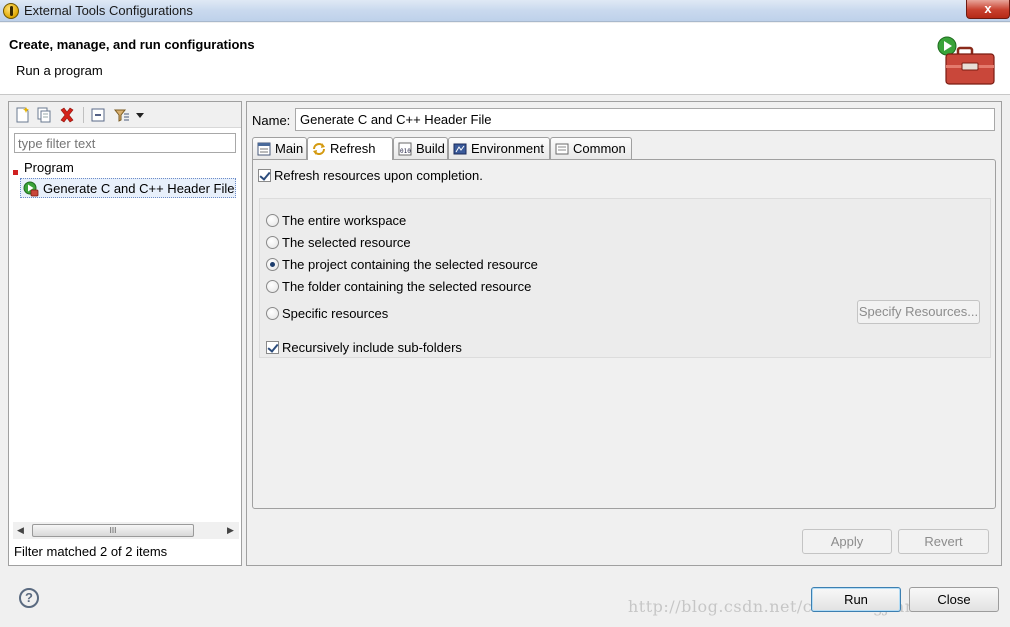  What do you see at coordinates (319, 149) in the screenshot?
I see `refresh-icon` at bounding box center [319, 149].